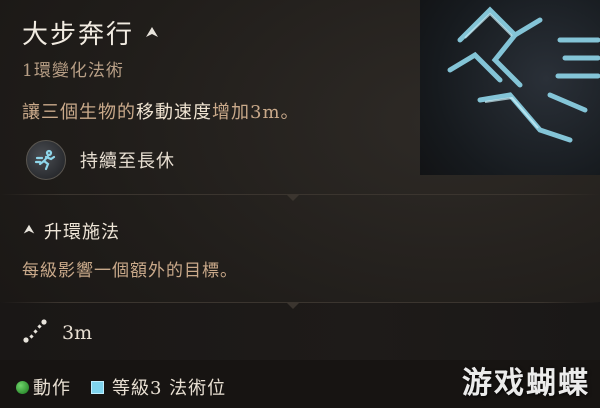 This screenshot has height=408, width=600. I want to click on upcast-header: 升環施法, so click(71, 231).